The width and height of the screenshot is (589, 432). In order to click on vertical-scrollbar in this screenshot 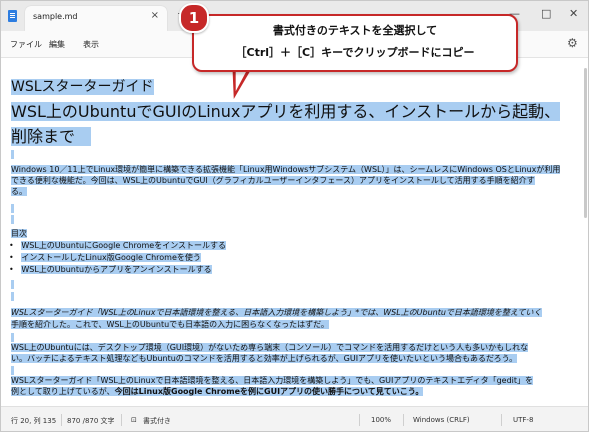, I will do `click(585, 143)`.